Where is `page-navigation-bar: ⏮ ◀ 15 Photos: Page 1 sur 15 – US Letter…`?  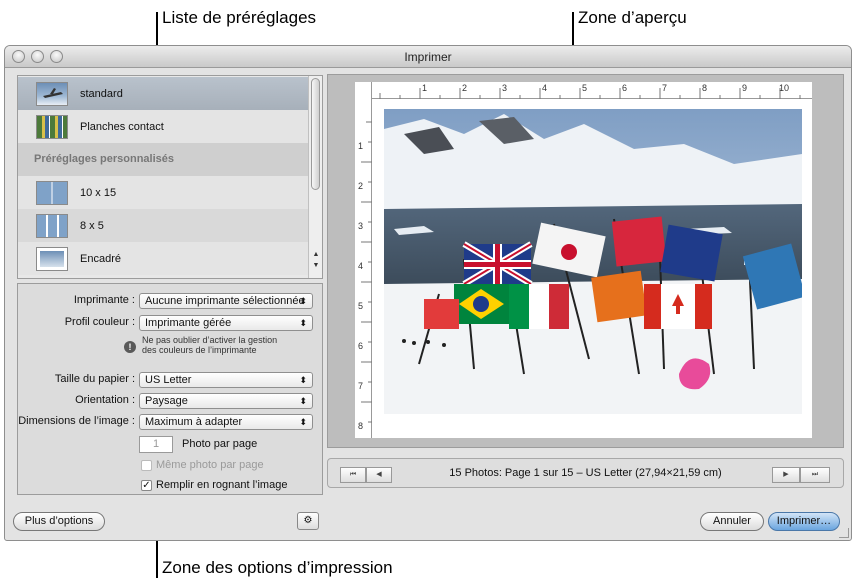 page-navigation-bar: ⏮ ◀ 15 Photos: Page 1 sur 15 – US Letter… is located at coordinates (585, 473).